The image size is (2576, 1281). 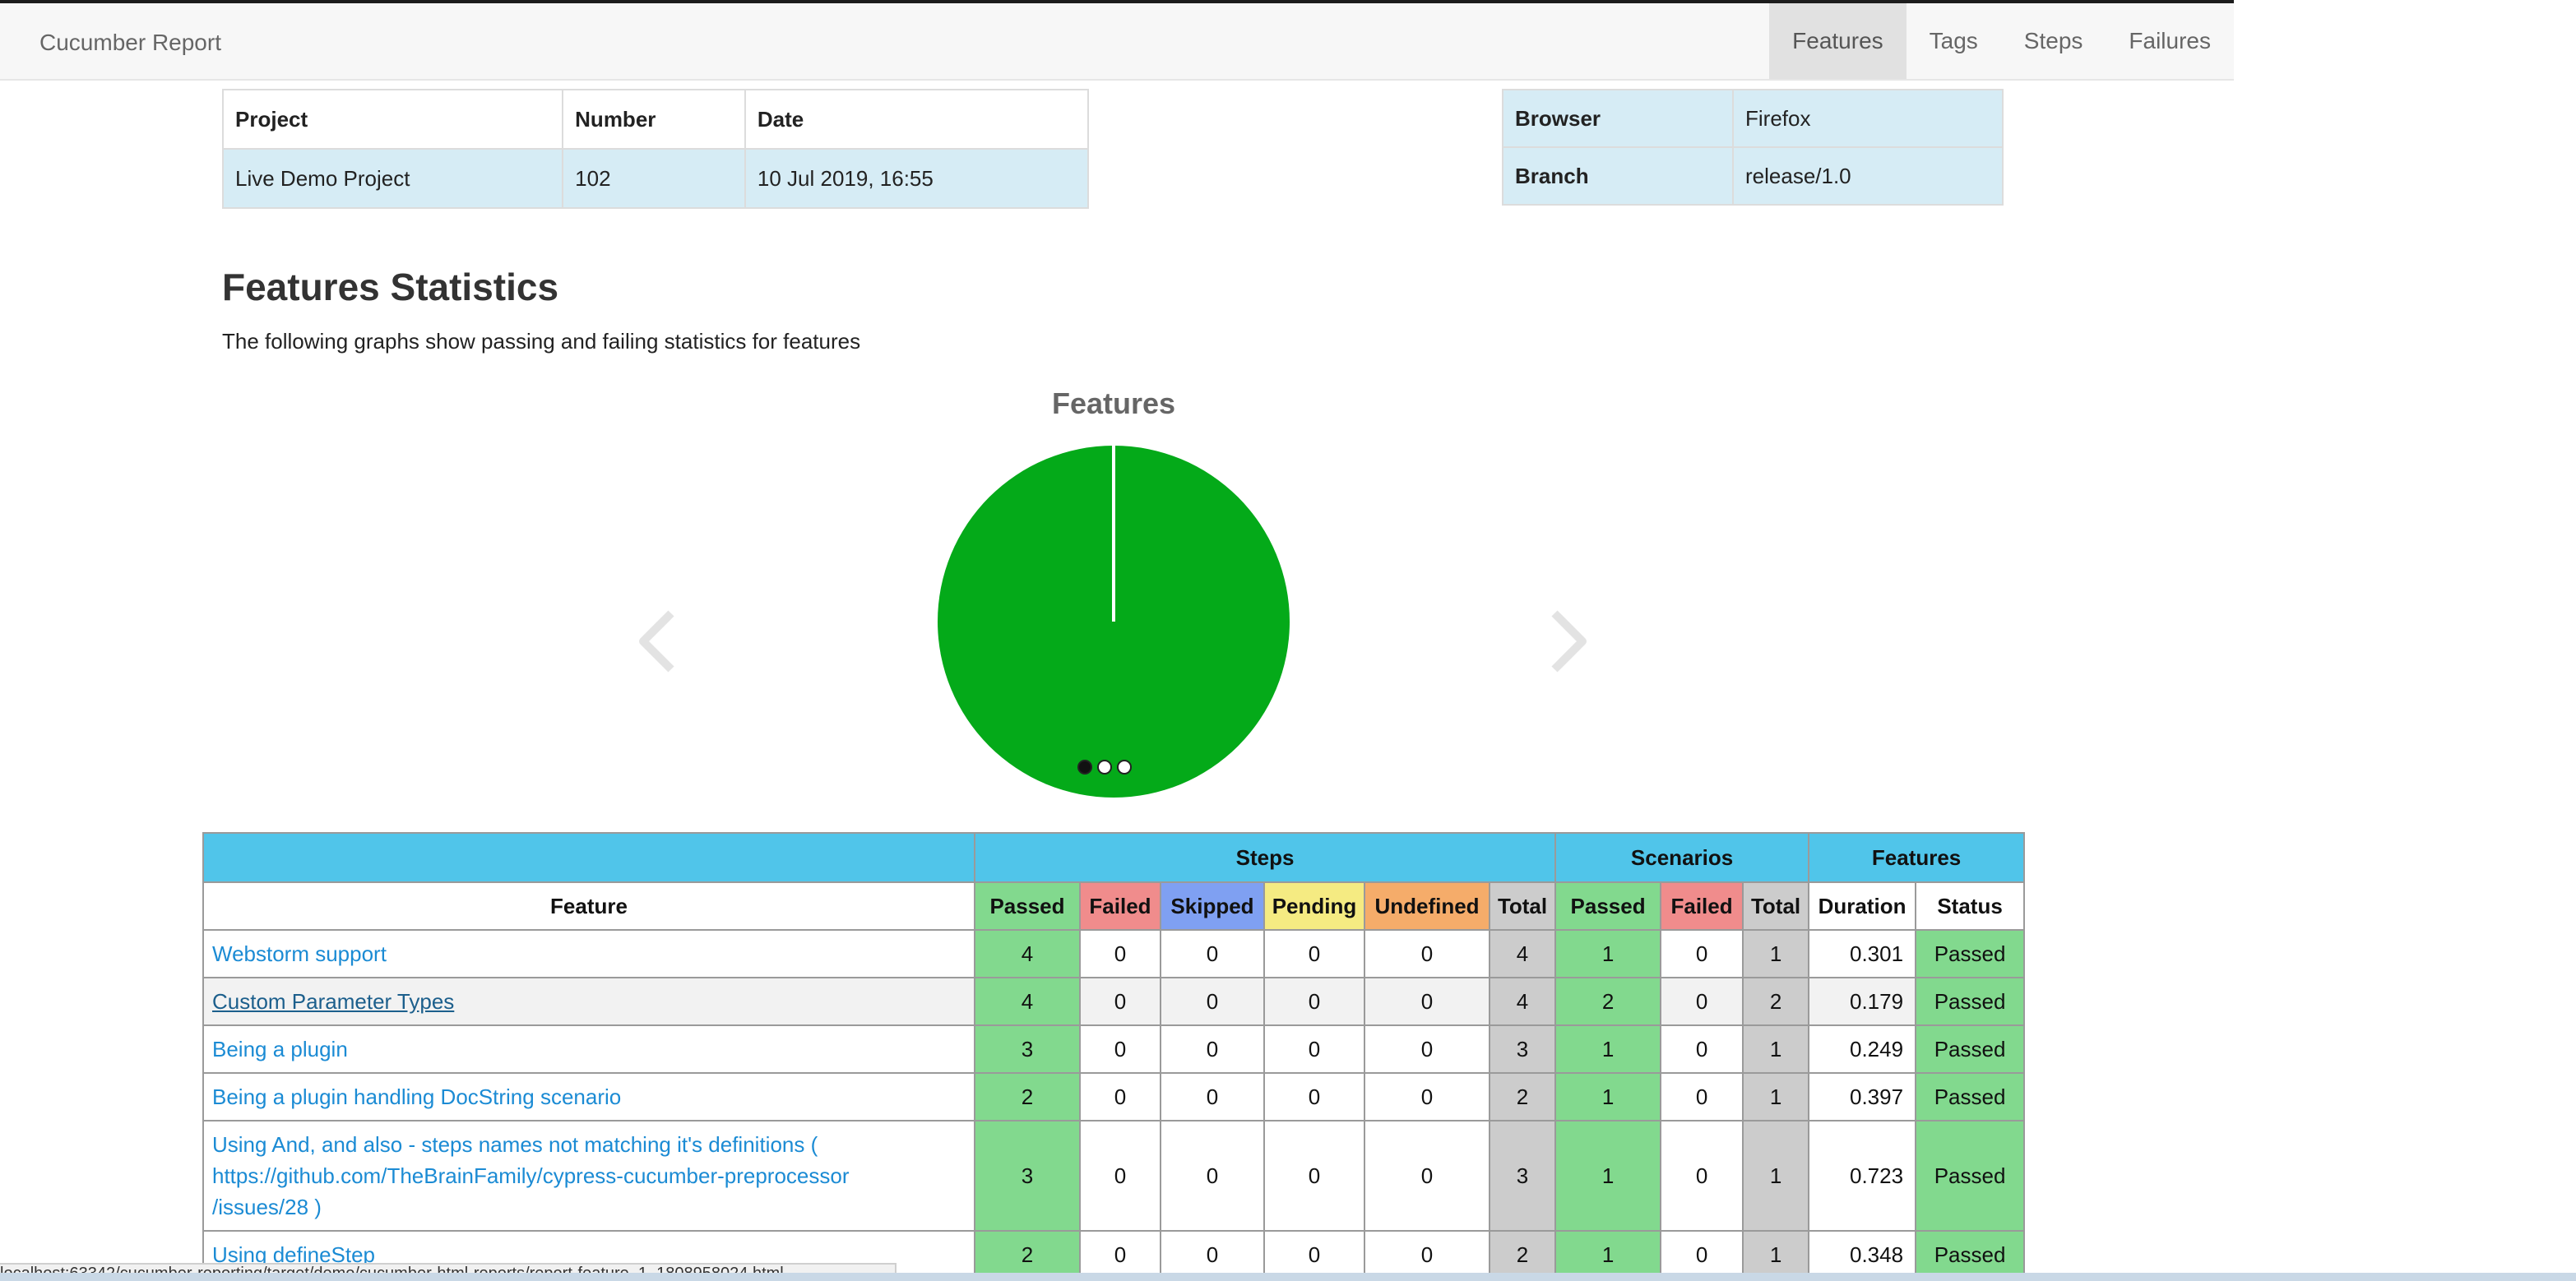 I want to click on col-steps-skipped: Skipped, so click(x=1212, y=906).